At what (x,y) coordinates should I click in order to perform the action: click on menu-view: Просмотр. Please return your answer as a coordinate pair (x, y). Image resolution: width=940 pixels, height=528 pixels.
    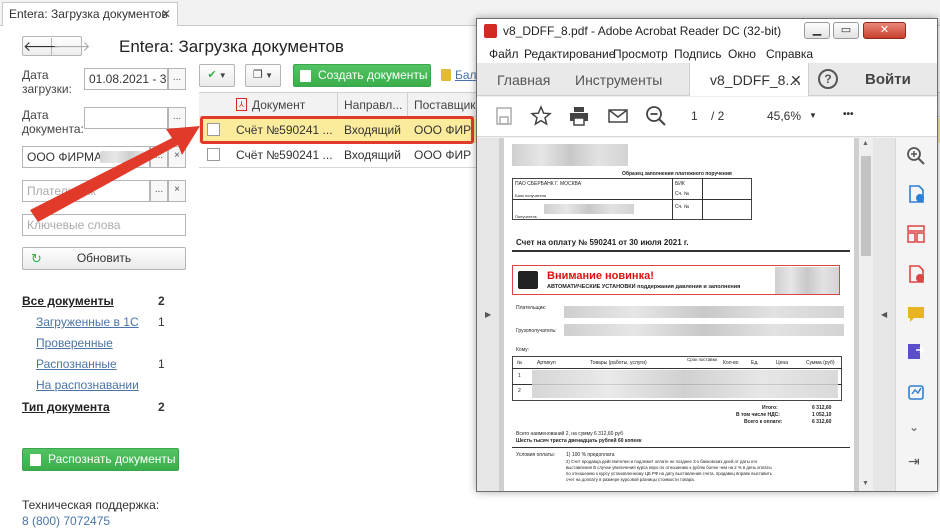
    Looking at the image, I should click on (640, 54).